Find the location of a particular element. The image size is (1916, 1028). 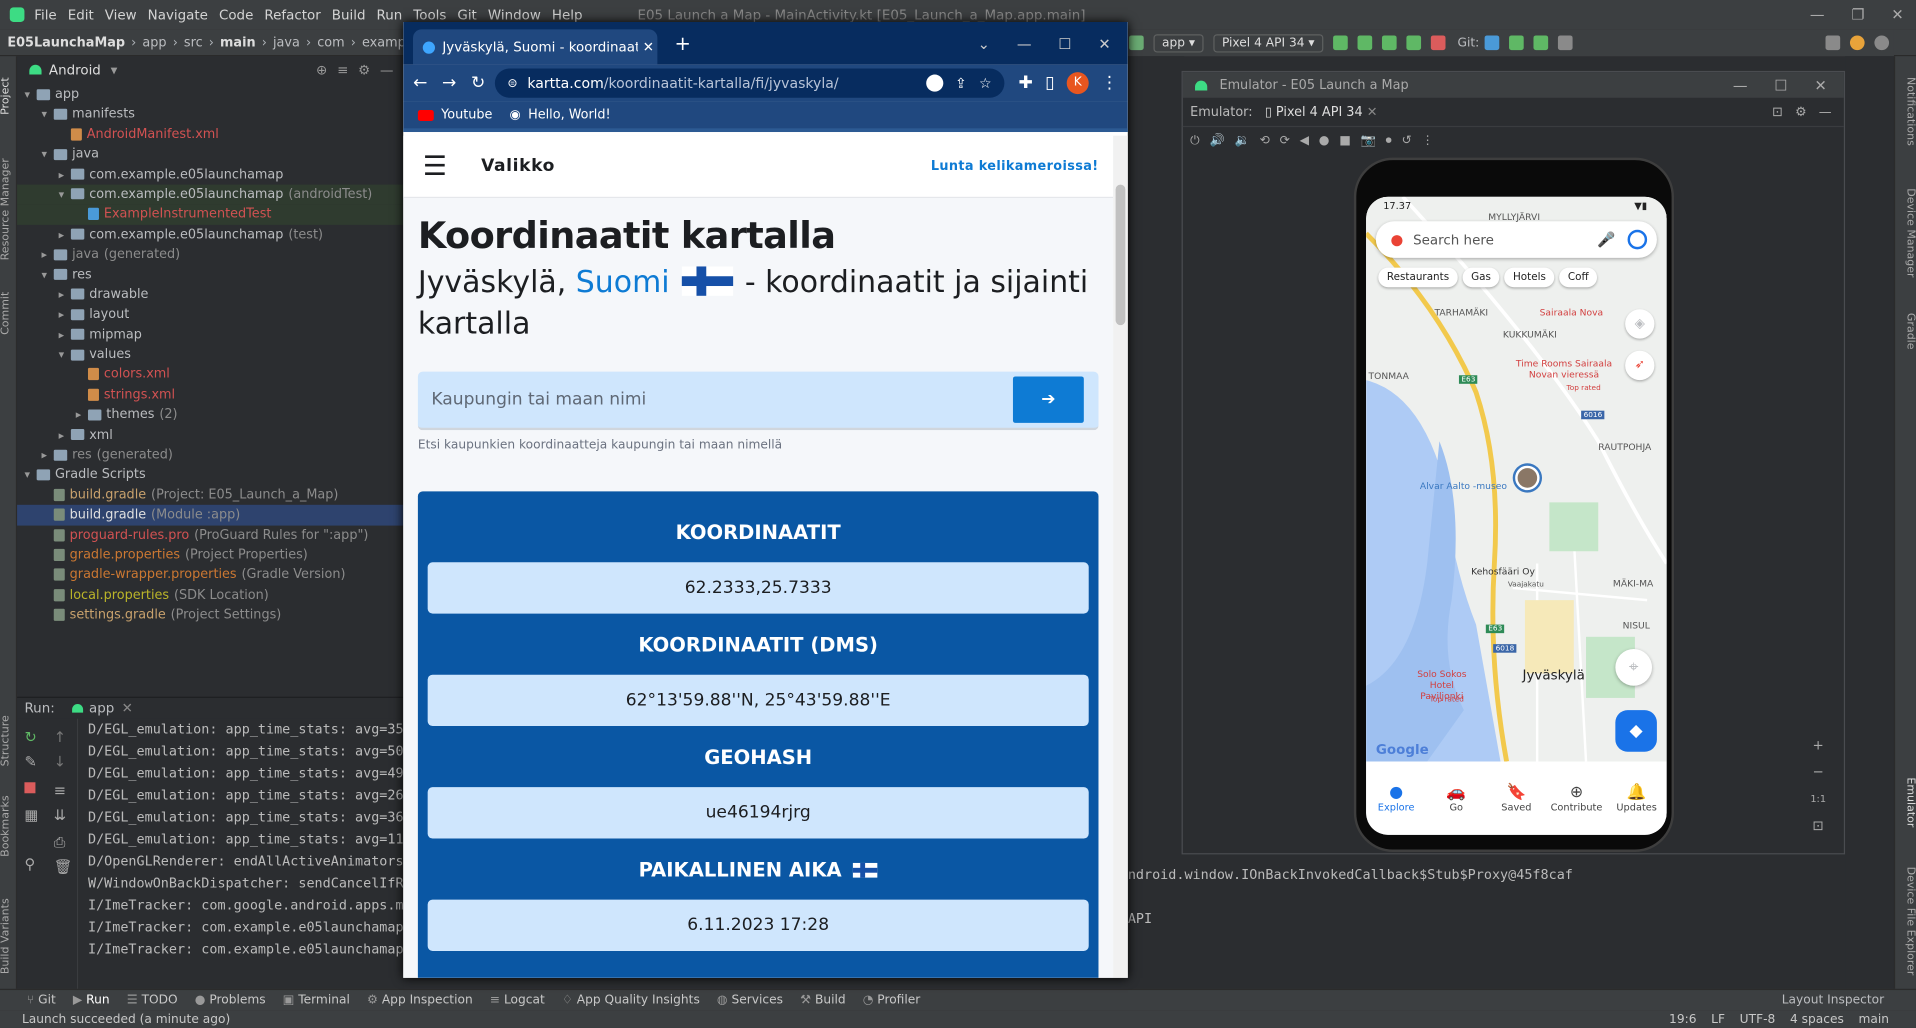

tree-item: ▸ xml is located at coordinates (210, 435).